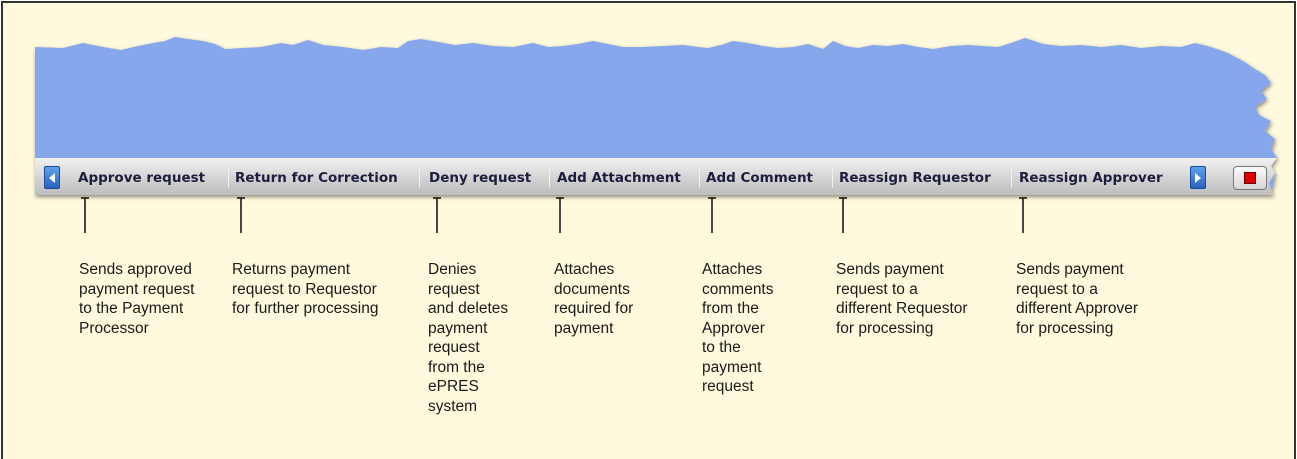 This screenshot has height=459, width=1297. What do you see at coordinates (316, 178) in the screenshot?
I see `return-for-correction-button: Return for Correction` at bounding box center [316, 178].